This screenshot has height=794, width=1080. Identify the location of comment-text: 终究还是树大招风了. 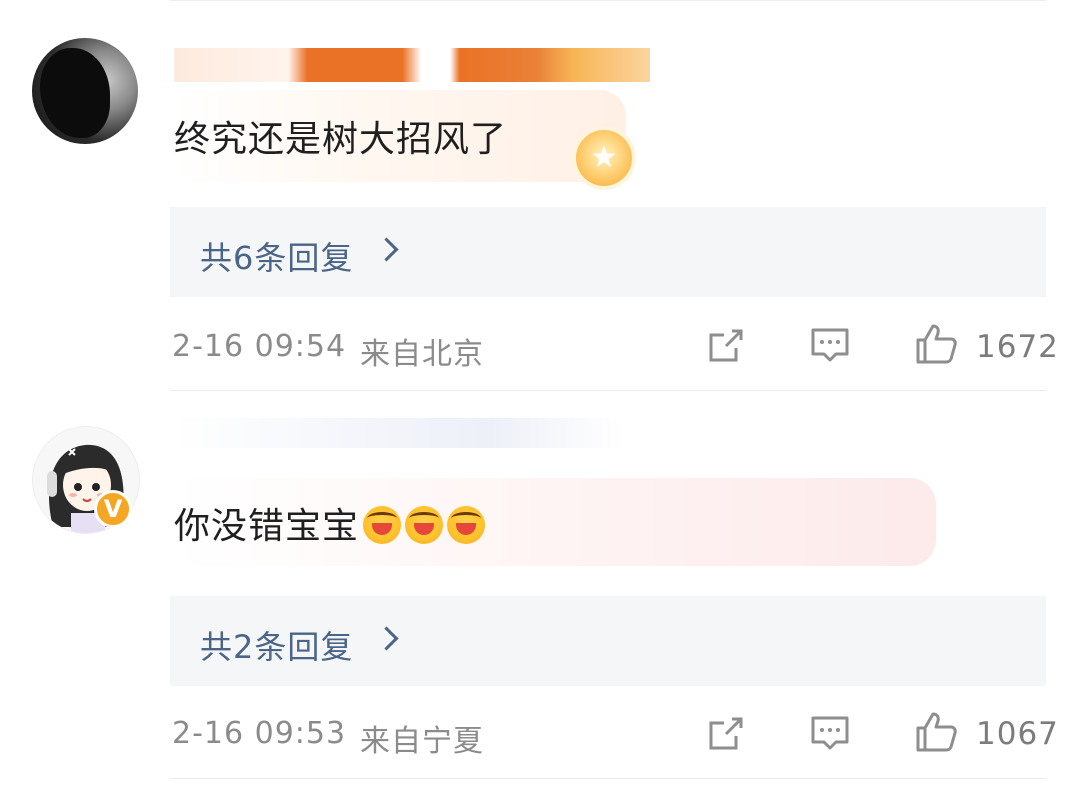
(341, 139).